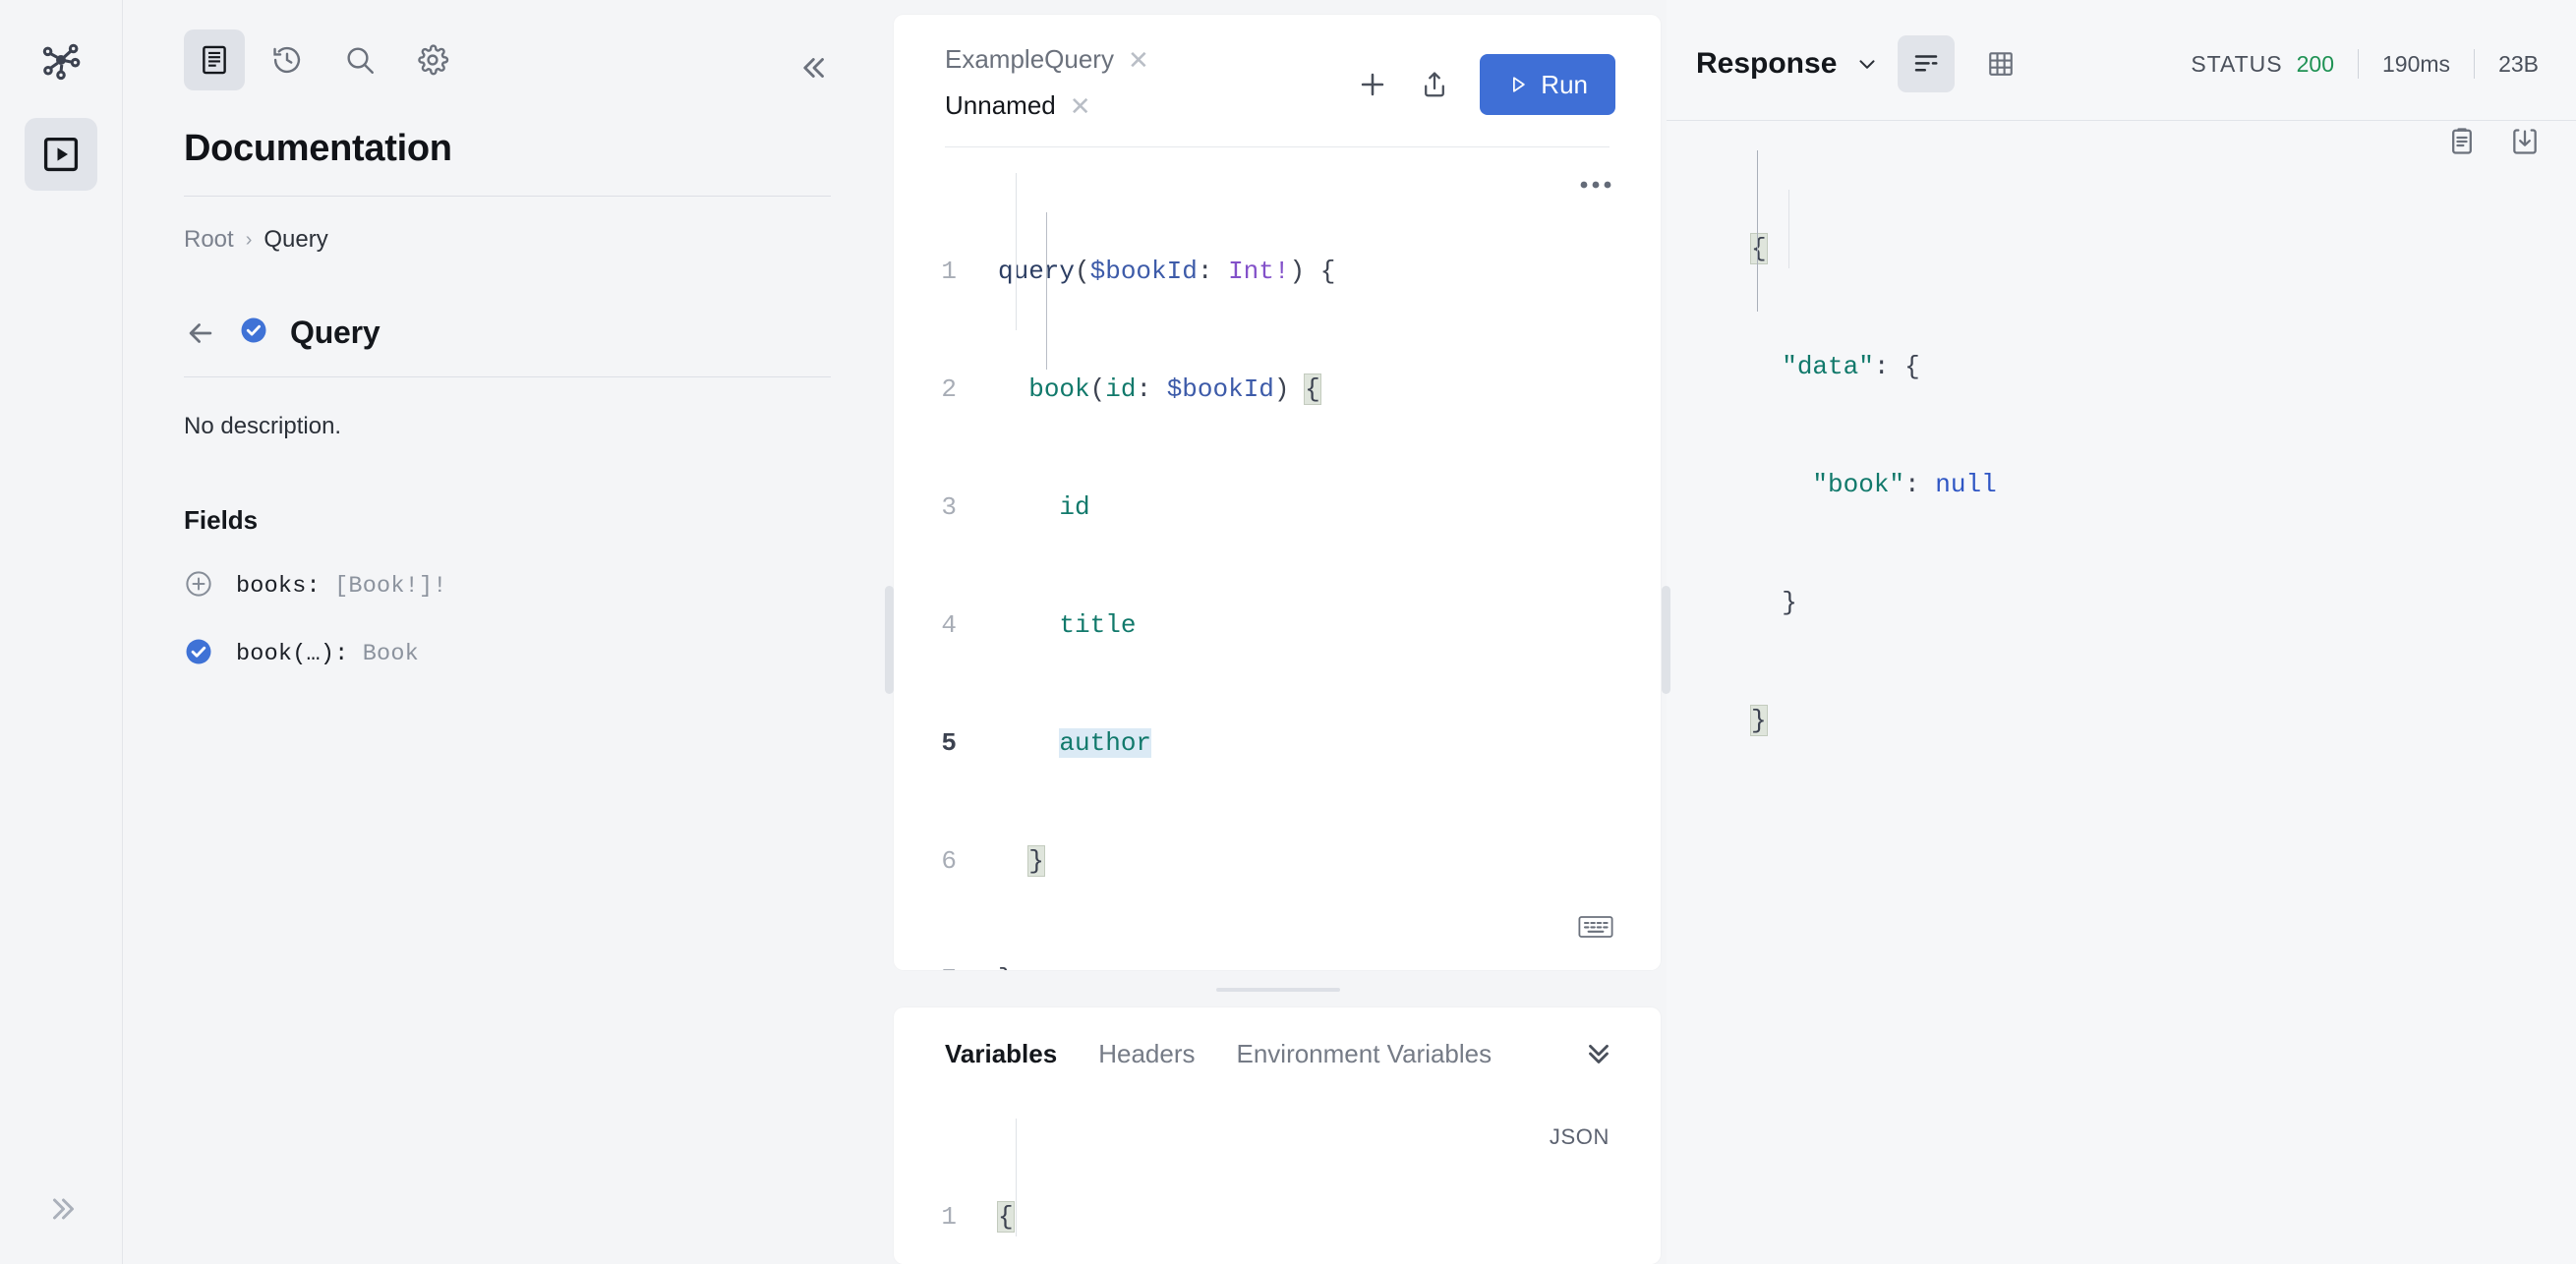  I want to click on breadcrumb: Root › Query, so click(507, 240).